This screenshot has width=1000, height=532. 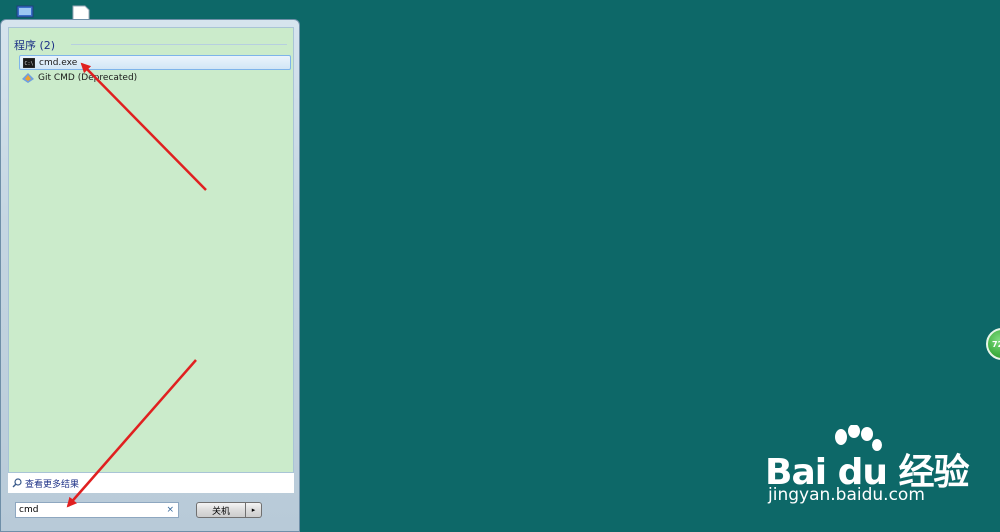 What do you see at coordinates (58, 62) in the screenshot?
I see `result-label: cmd.exe` at bounding box center [58, 62].